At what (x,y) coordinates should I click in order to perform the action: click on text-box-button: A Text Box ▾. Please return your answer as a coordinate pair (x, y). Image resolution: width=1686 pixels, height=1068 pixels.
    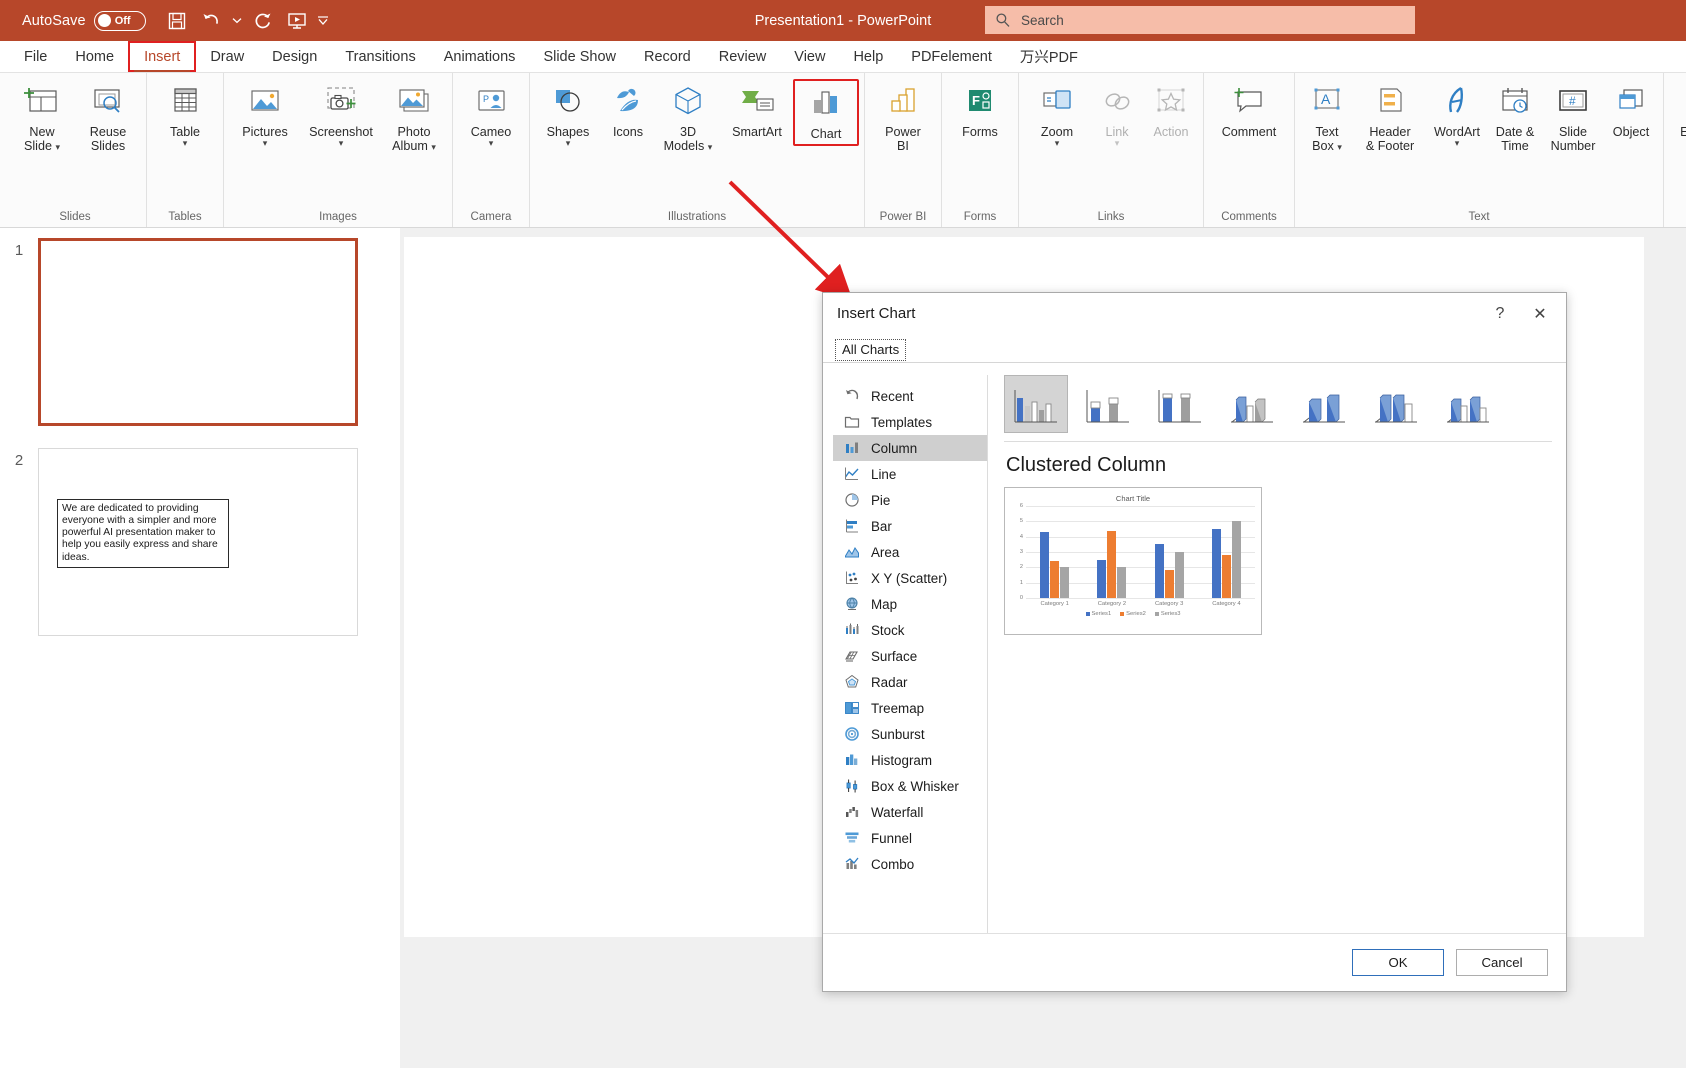
    Looking at the image, I should click on (1327, 117).